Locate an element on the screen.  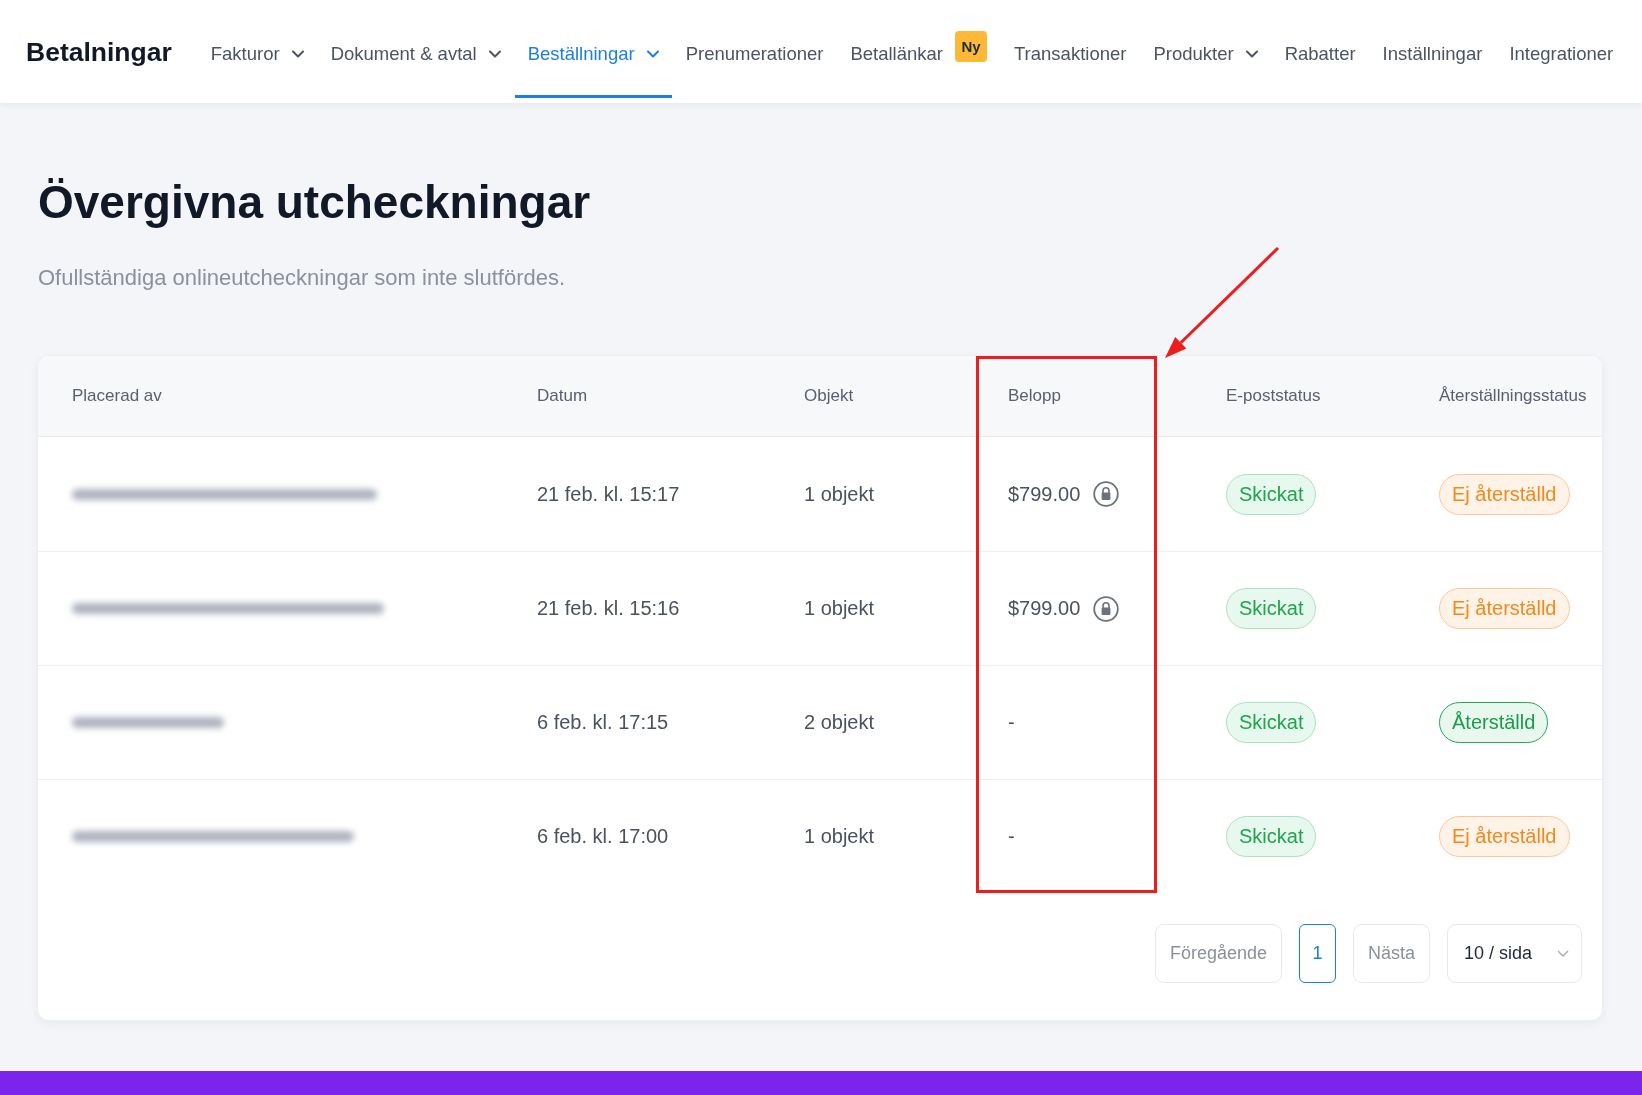
column-header: Placerad av is located at coordinates (117, 396).